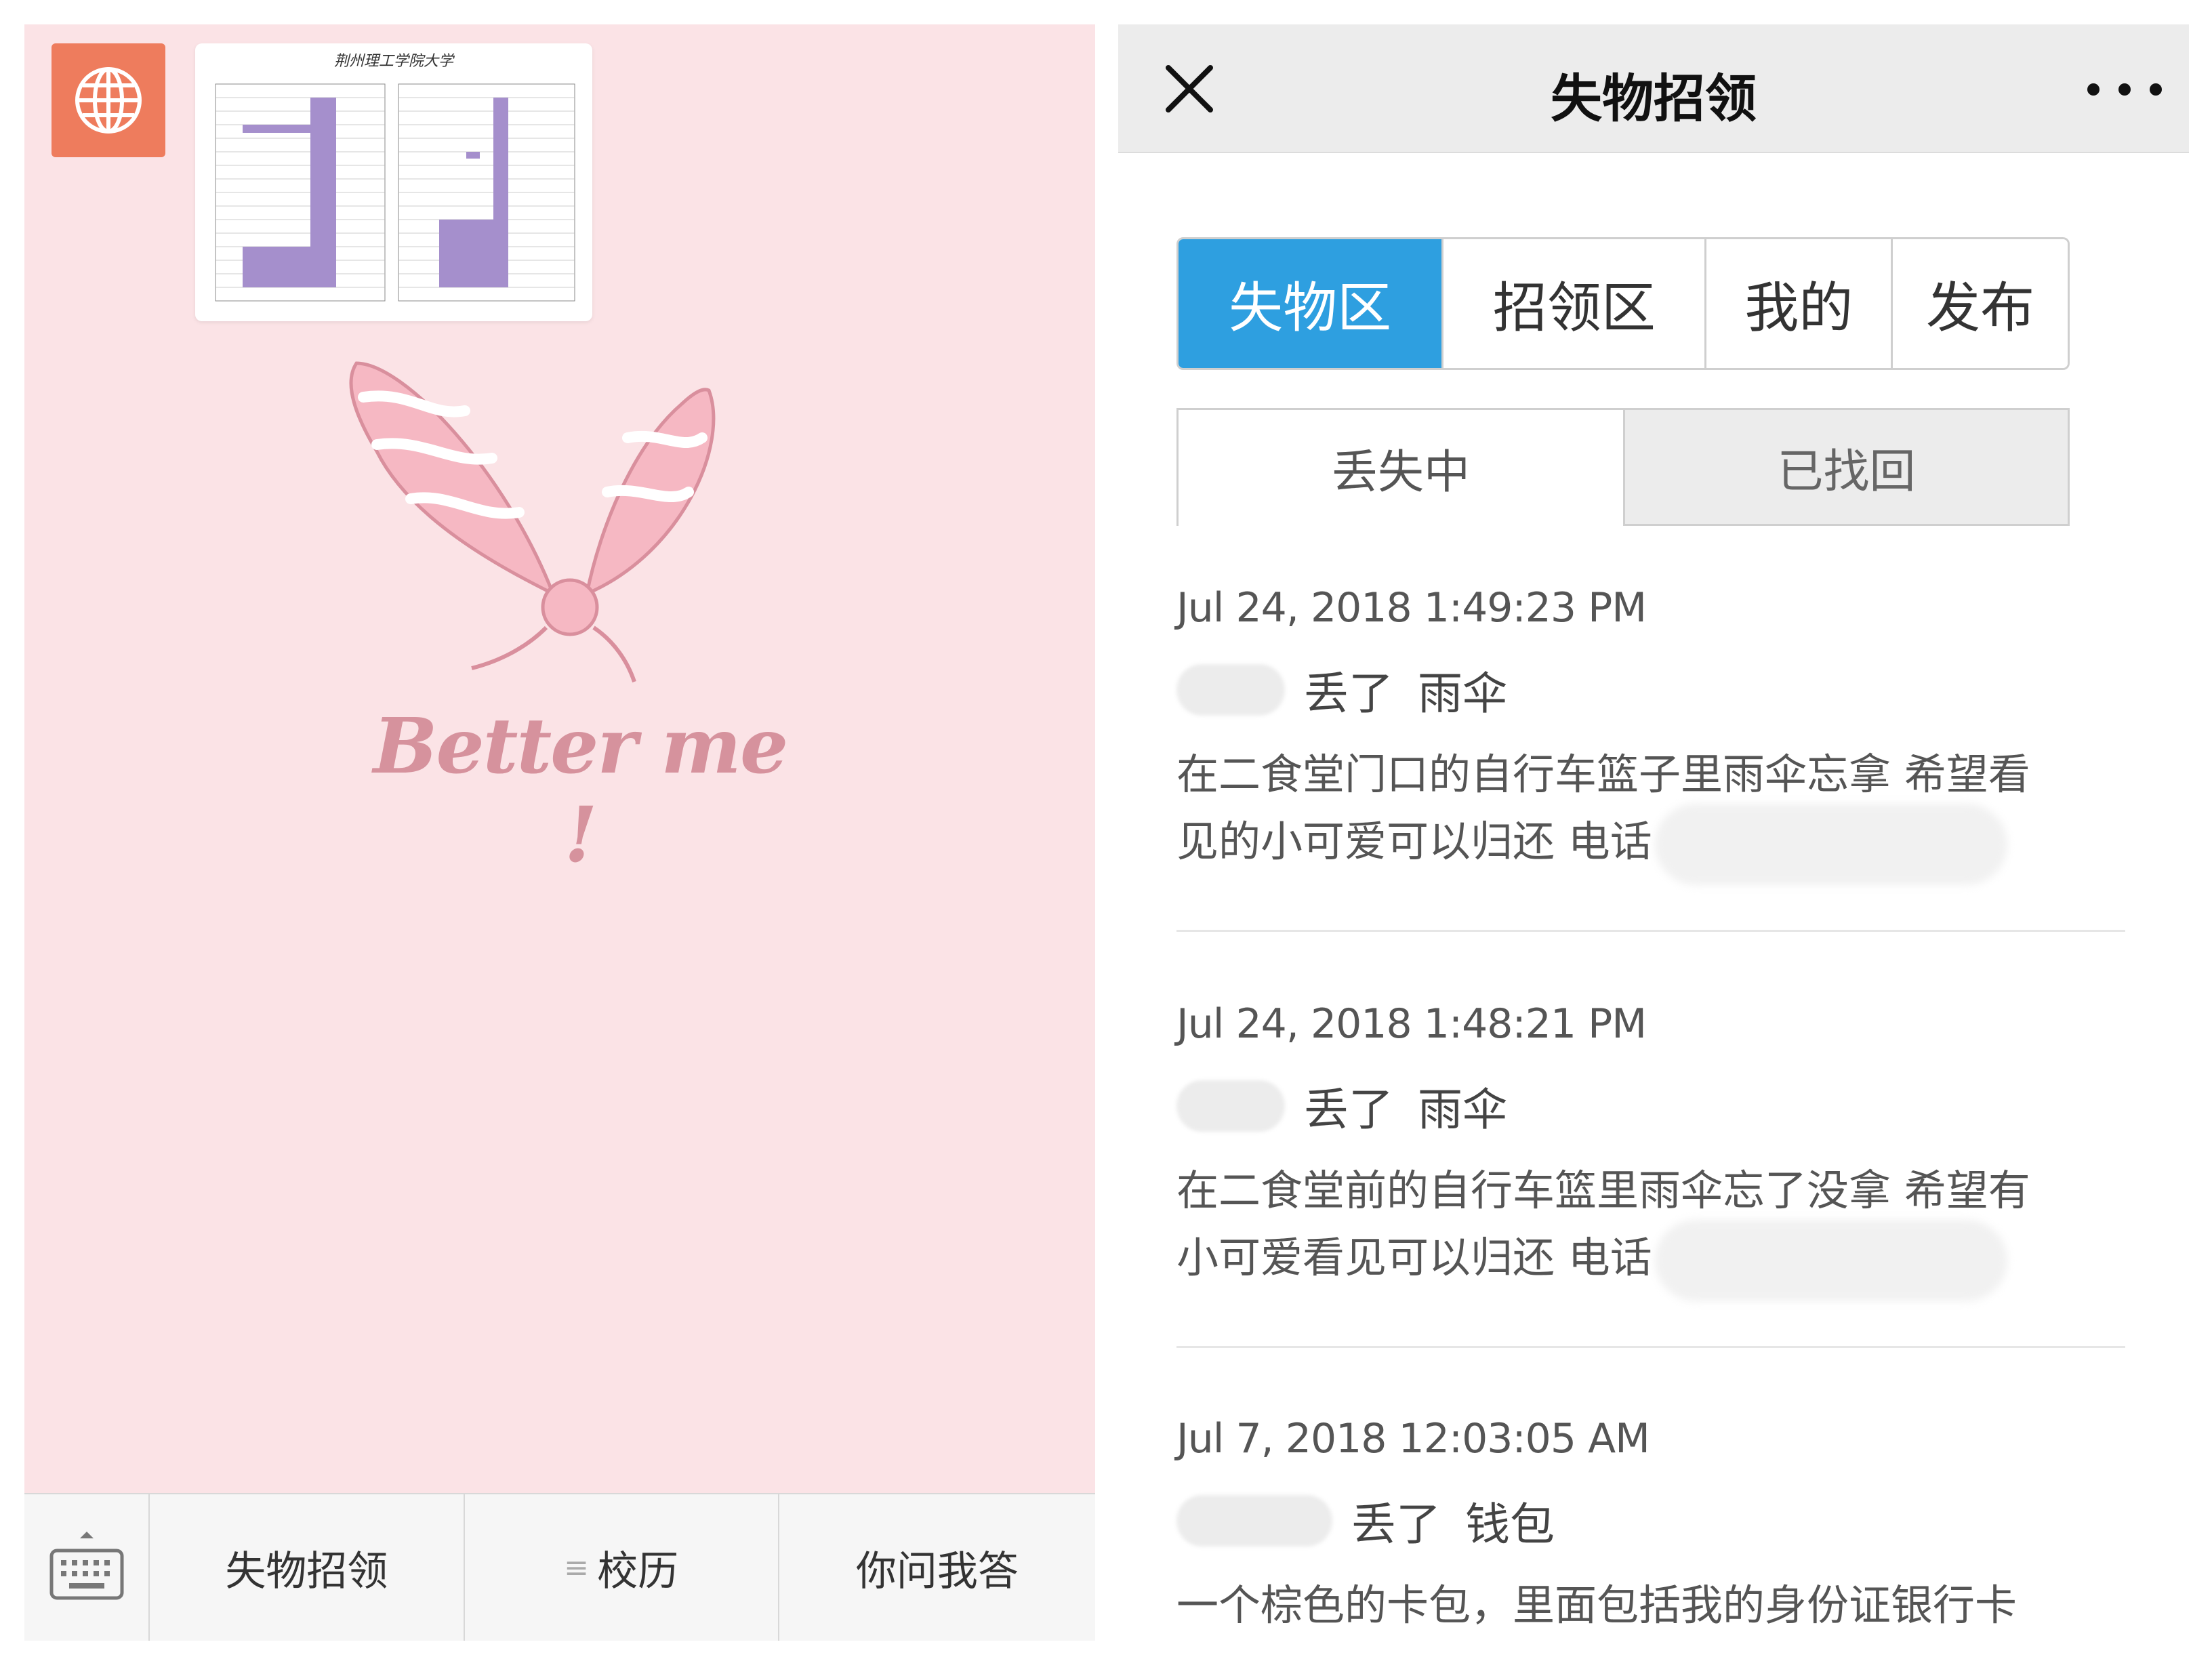 The height and width of the screenshot is (1659, 2212). What do you see at coordinates (1603, 1190) in the screenshot?
I see `post-desc-line: 在二食堂前的自行车篮里雨伞忘了没拿 希望有` at bounding box center [1603, 1190].